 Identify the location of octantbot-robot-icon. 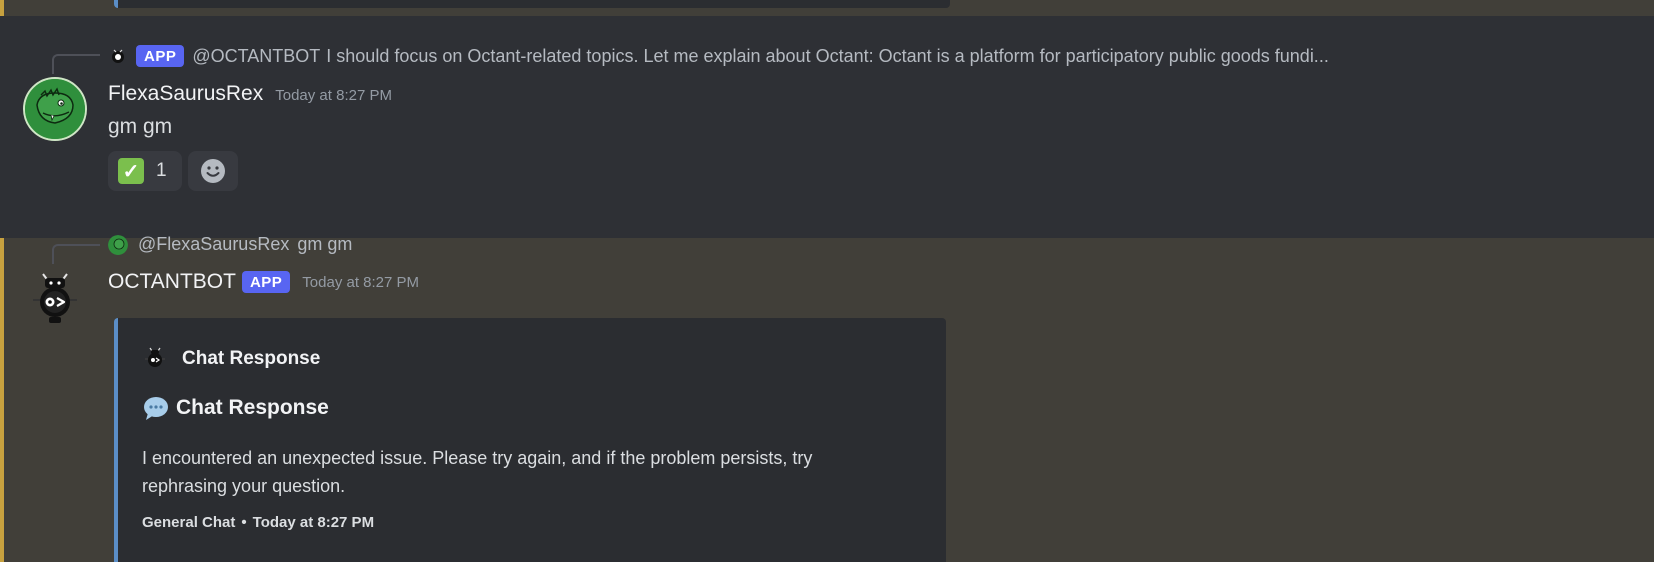
(55, 298).